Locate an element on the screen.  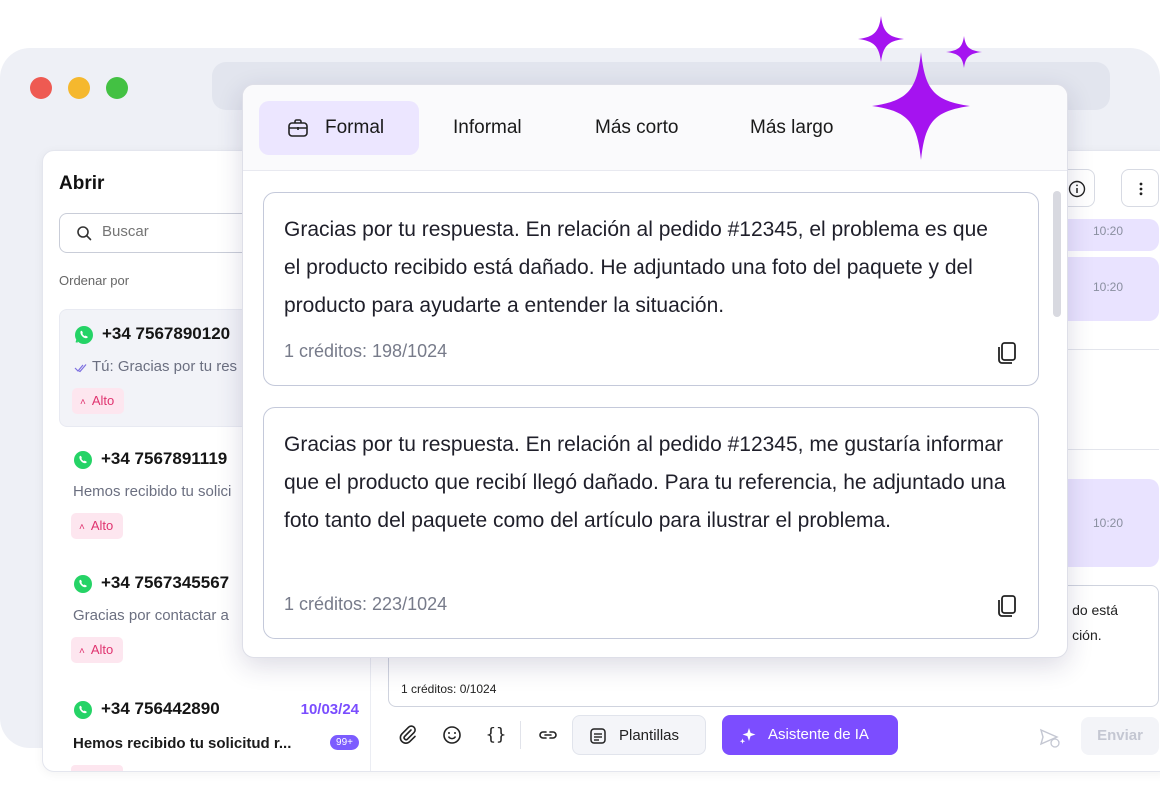
tab-shorter: Más corto is located at coordinates (644, 128).